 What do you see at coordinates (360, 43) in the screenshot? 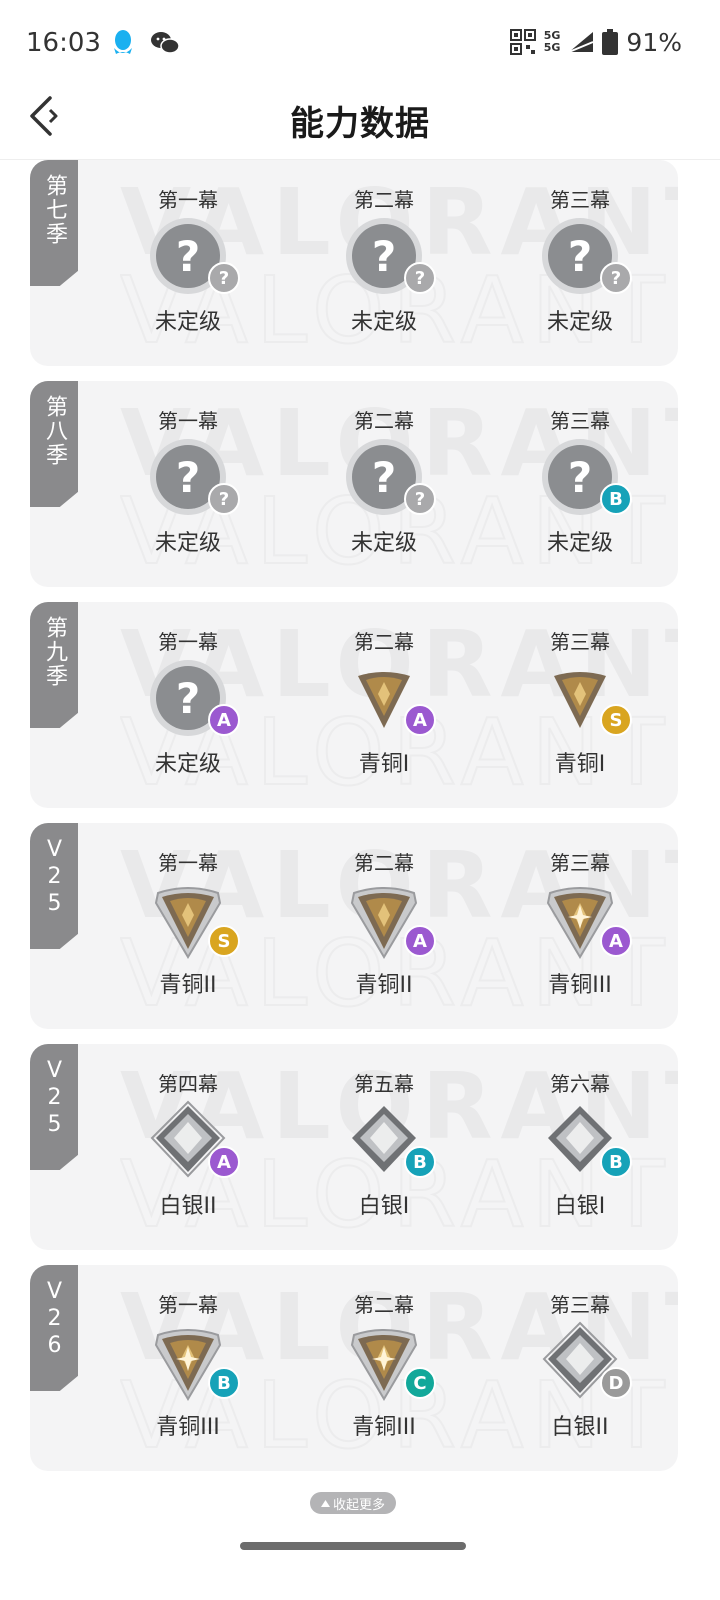
I see `status-bar: 16:03 5G 5G 91%` at bounding box center [360, 43].